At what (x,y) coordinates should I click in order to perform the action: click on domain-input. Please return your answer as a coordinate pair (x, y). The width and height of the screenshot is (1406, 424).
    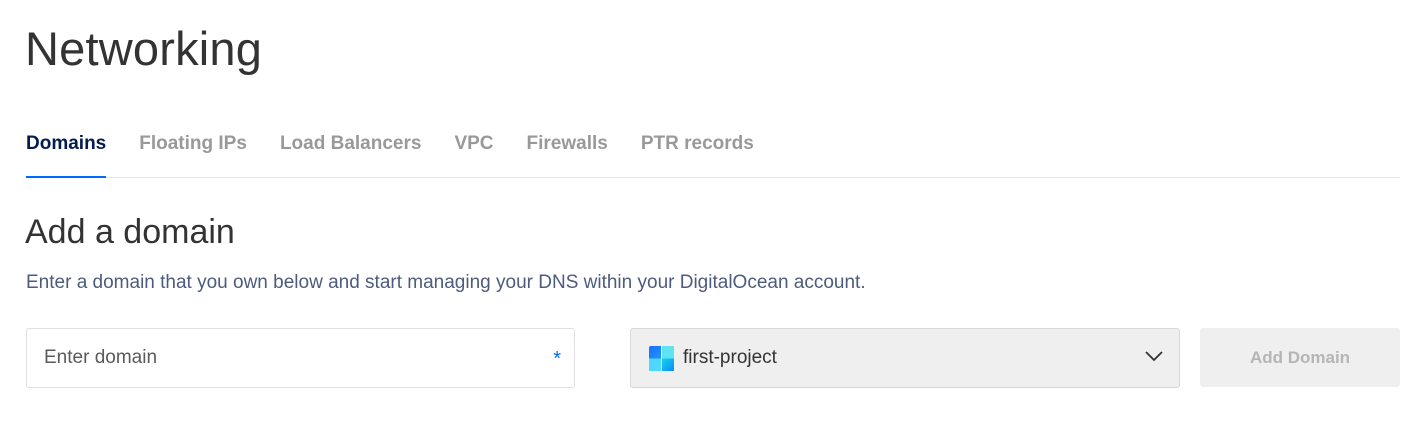
    Looking at the image, I should click on (294, 358).